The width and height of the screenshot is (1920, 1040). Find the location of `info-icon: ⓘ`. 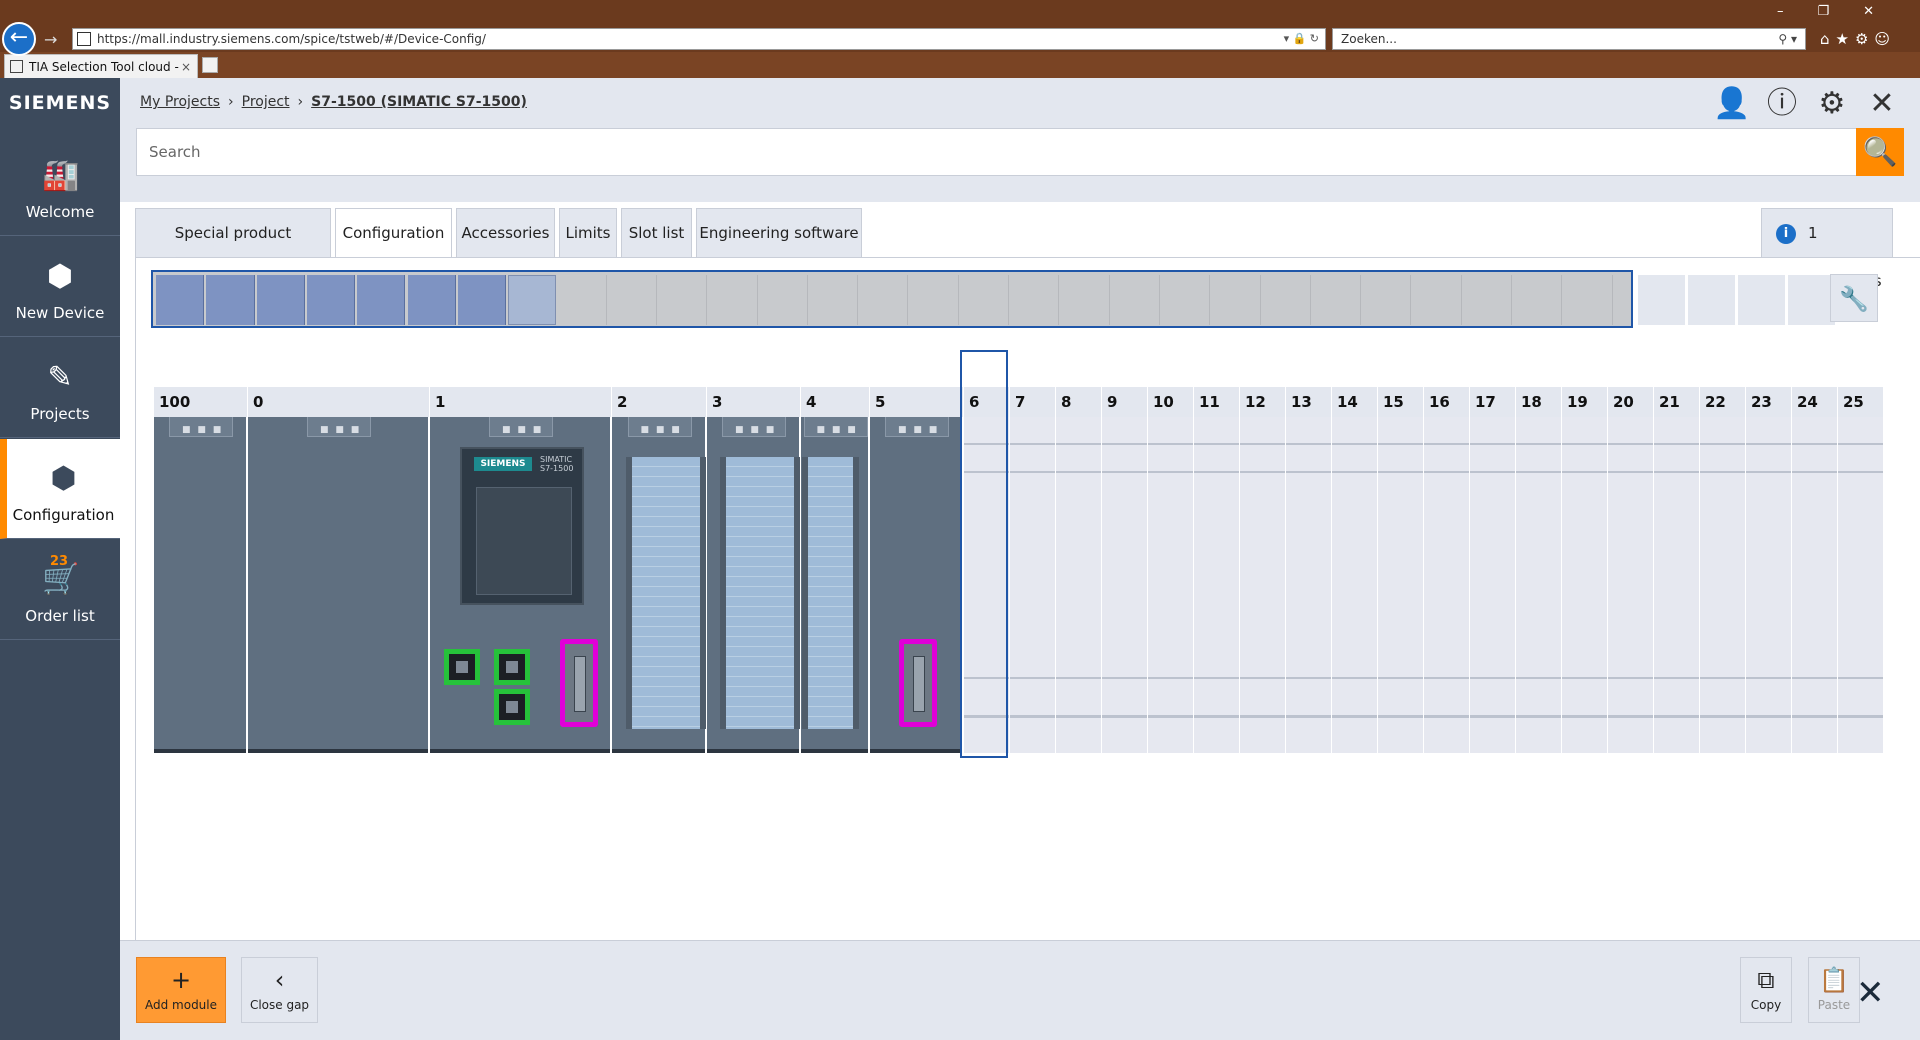

info-icon: ⓘ is located at coordinates (1782, 104).